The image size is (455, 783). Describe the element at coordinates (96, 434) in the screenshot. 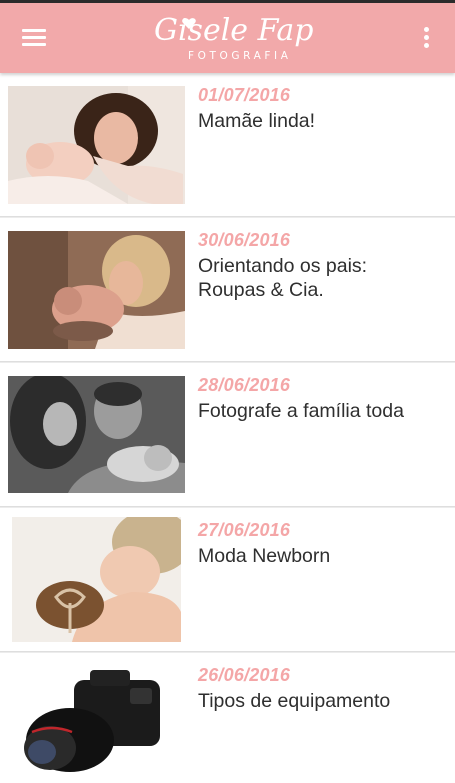

I see `family-with-newborn-bw-photo` at that location.